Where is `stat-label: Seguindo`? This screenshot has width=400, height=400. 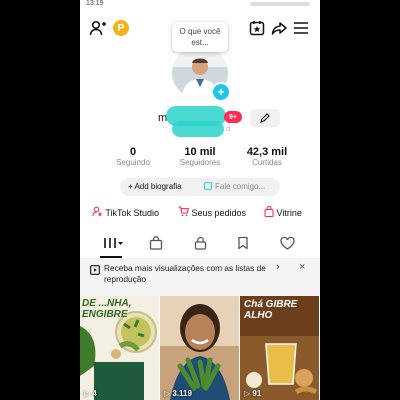 stat-label: Seguindo is located at coordinates (133, 162).